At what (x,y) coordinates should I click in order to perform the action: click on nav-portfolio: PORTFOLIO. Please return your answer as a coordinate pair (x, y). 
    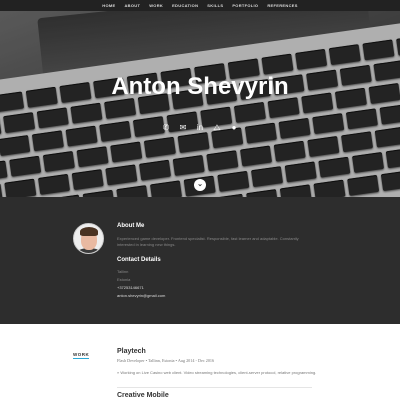
    Looking at the image, I should click on (245, 5).